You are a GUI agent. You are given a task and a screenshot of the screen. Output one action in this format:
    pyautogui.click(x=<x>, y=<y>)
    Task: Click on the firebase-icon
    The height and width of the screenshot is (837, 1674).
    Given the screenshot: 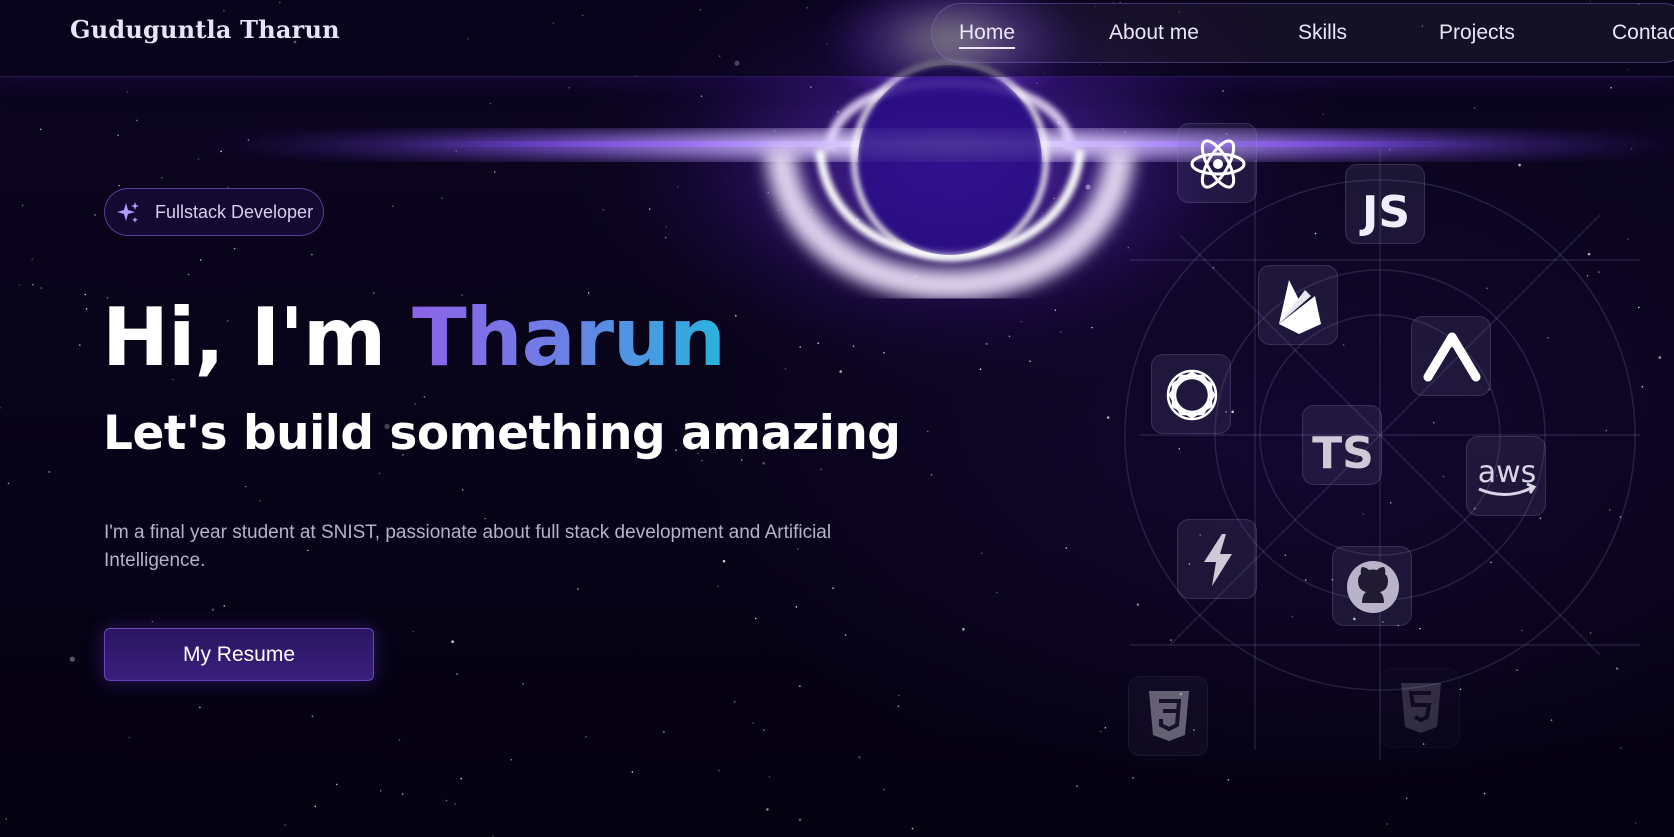 What is the action you would take?
    pyautogui.click(x=1300, y=307)
    